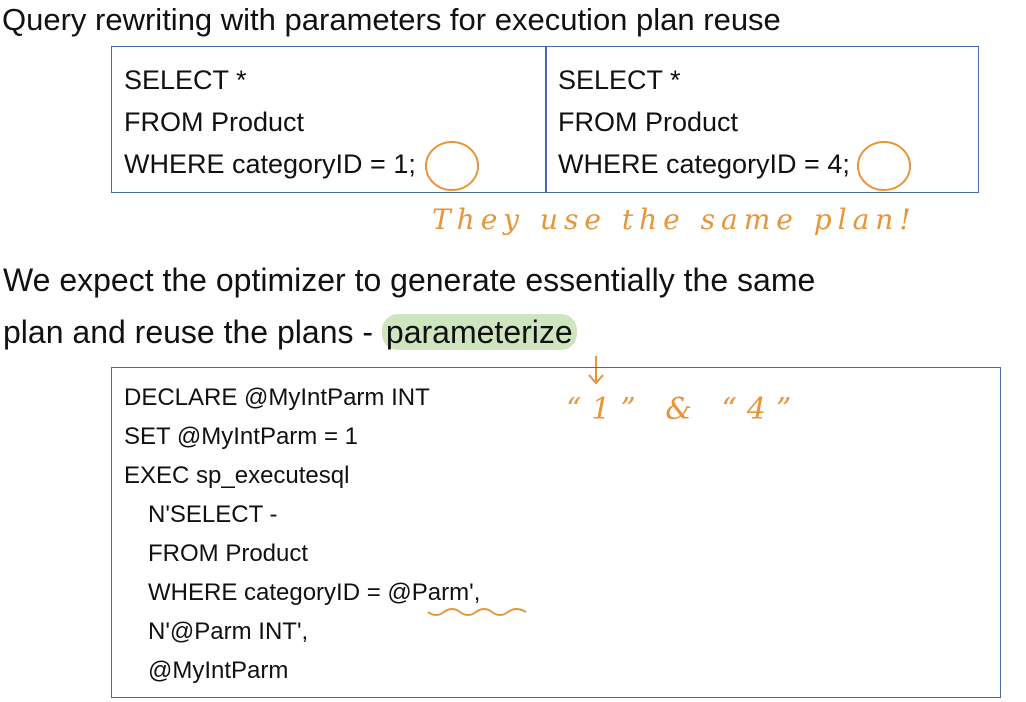 The width and height of the screenshot is (1026, 702). I want to click on highlighted-term: parameterize, so click(479, 332).